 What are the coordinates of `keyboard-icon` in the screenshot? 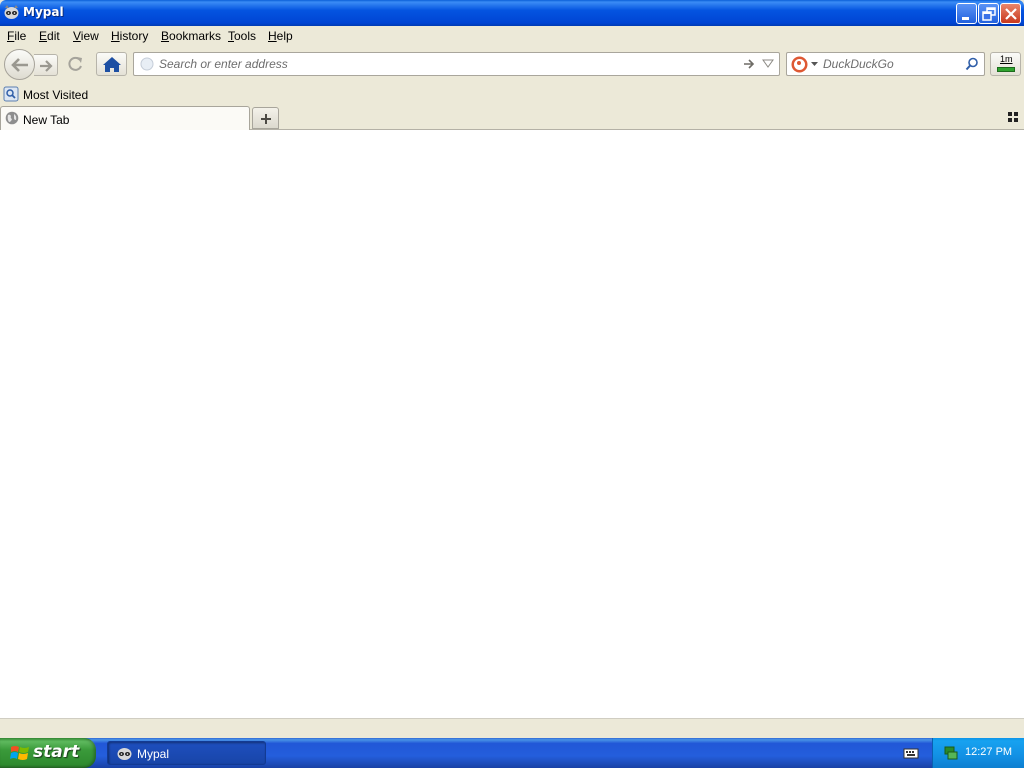 It's located at (911, 753).